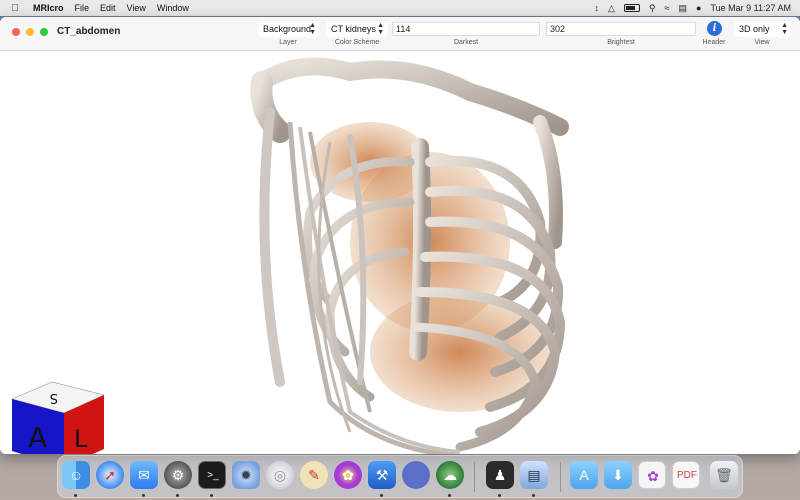 Image resolution: width=800 pixels, height=500 pixels. I want to click on clock: Tue Mar 9 11:27 AM, so click(750, 8).